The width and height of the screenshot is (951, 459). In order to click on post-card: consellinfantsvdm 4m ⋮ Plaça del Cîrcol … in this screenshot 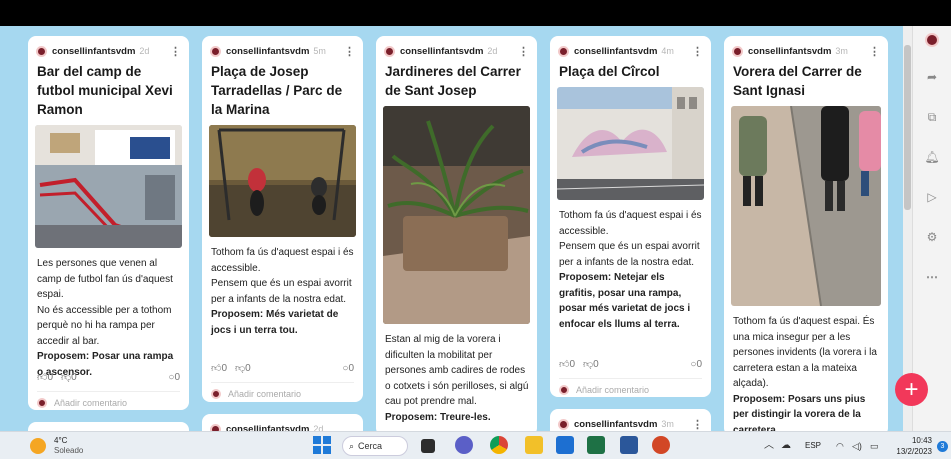, I will do `click(630, 216)`.